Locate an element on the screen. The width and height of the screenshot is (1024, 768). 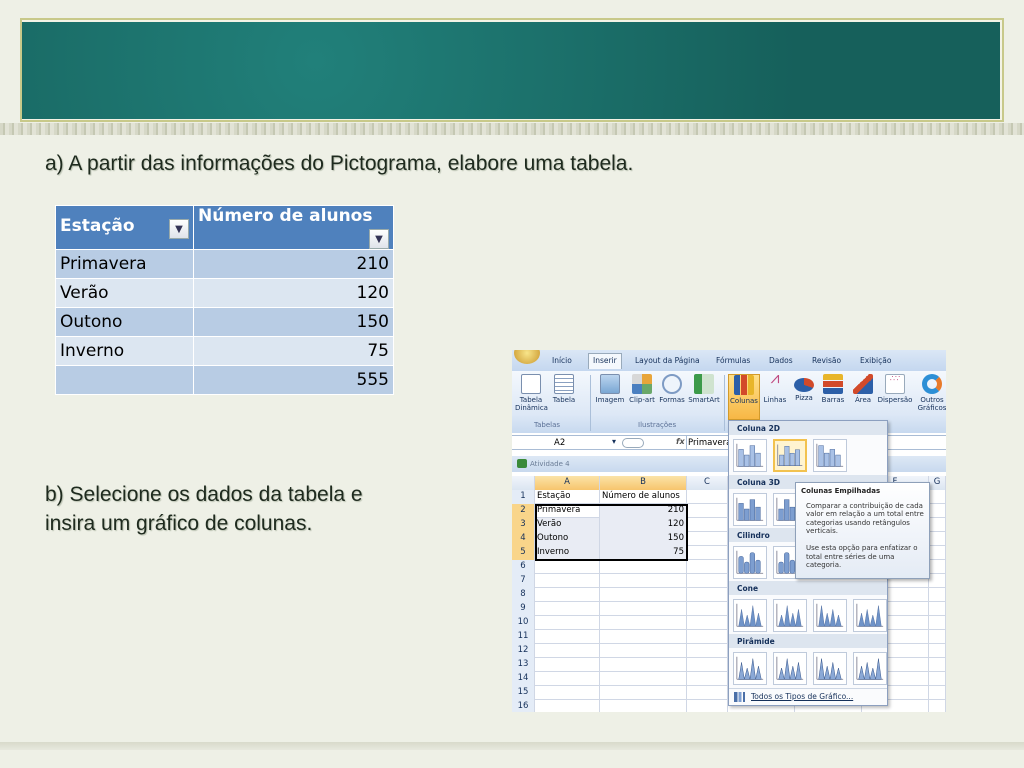
row-header: 10 is located at coordinates (523, 623).